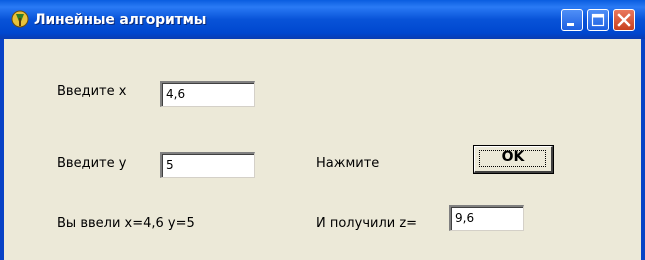 Image resolution: width=645 pixels, height=260 pixels. I want to click on close-button, so click(624, 20).